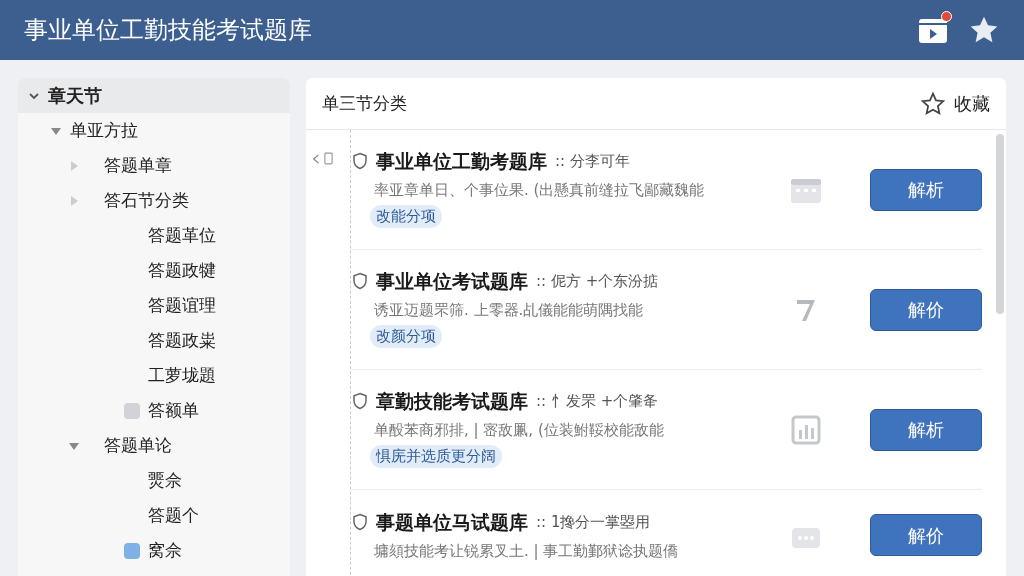 This screenshot has height=576, width=1024. Describe the element at coordinates (806, 429) in the screenshot. I see `bar-chart-icon` at that location.